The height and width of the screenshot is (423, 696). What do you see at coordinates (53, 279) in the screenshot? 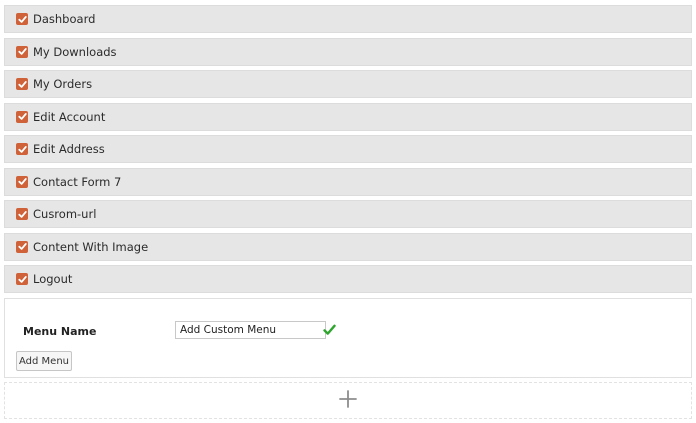
I see `menu-item-label: Logout` at bounding box center [53, 279].